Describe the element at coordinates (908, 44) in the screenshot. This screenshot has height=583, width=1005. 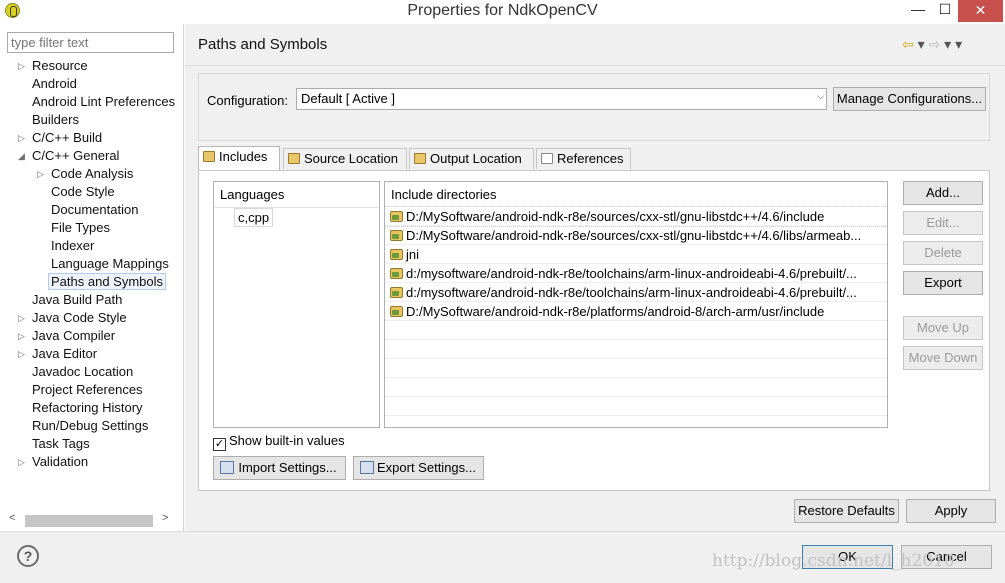
I see `back-arrow-icon: ⇦` at that location.